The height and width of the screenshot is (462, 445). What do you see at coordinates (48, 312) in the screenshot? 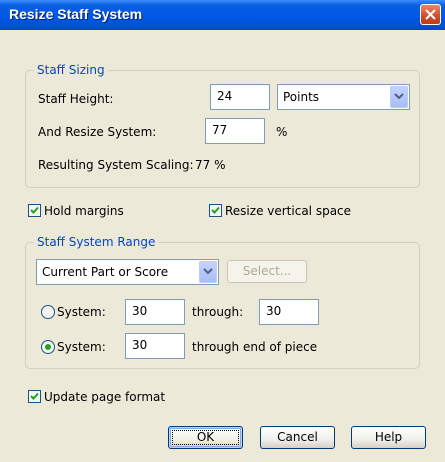
I see `system-range-radio` at bounding box center [48, 312].